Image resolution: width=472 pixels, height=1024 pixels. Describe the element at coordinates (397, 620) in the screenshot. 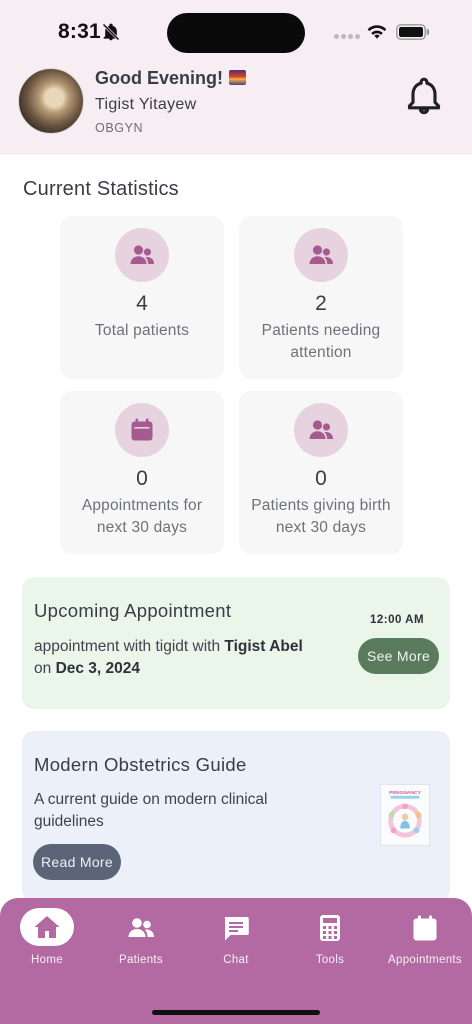

I see `appointment-time: 12:00 AM` at that location.